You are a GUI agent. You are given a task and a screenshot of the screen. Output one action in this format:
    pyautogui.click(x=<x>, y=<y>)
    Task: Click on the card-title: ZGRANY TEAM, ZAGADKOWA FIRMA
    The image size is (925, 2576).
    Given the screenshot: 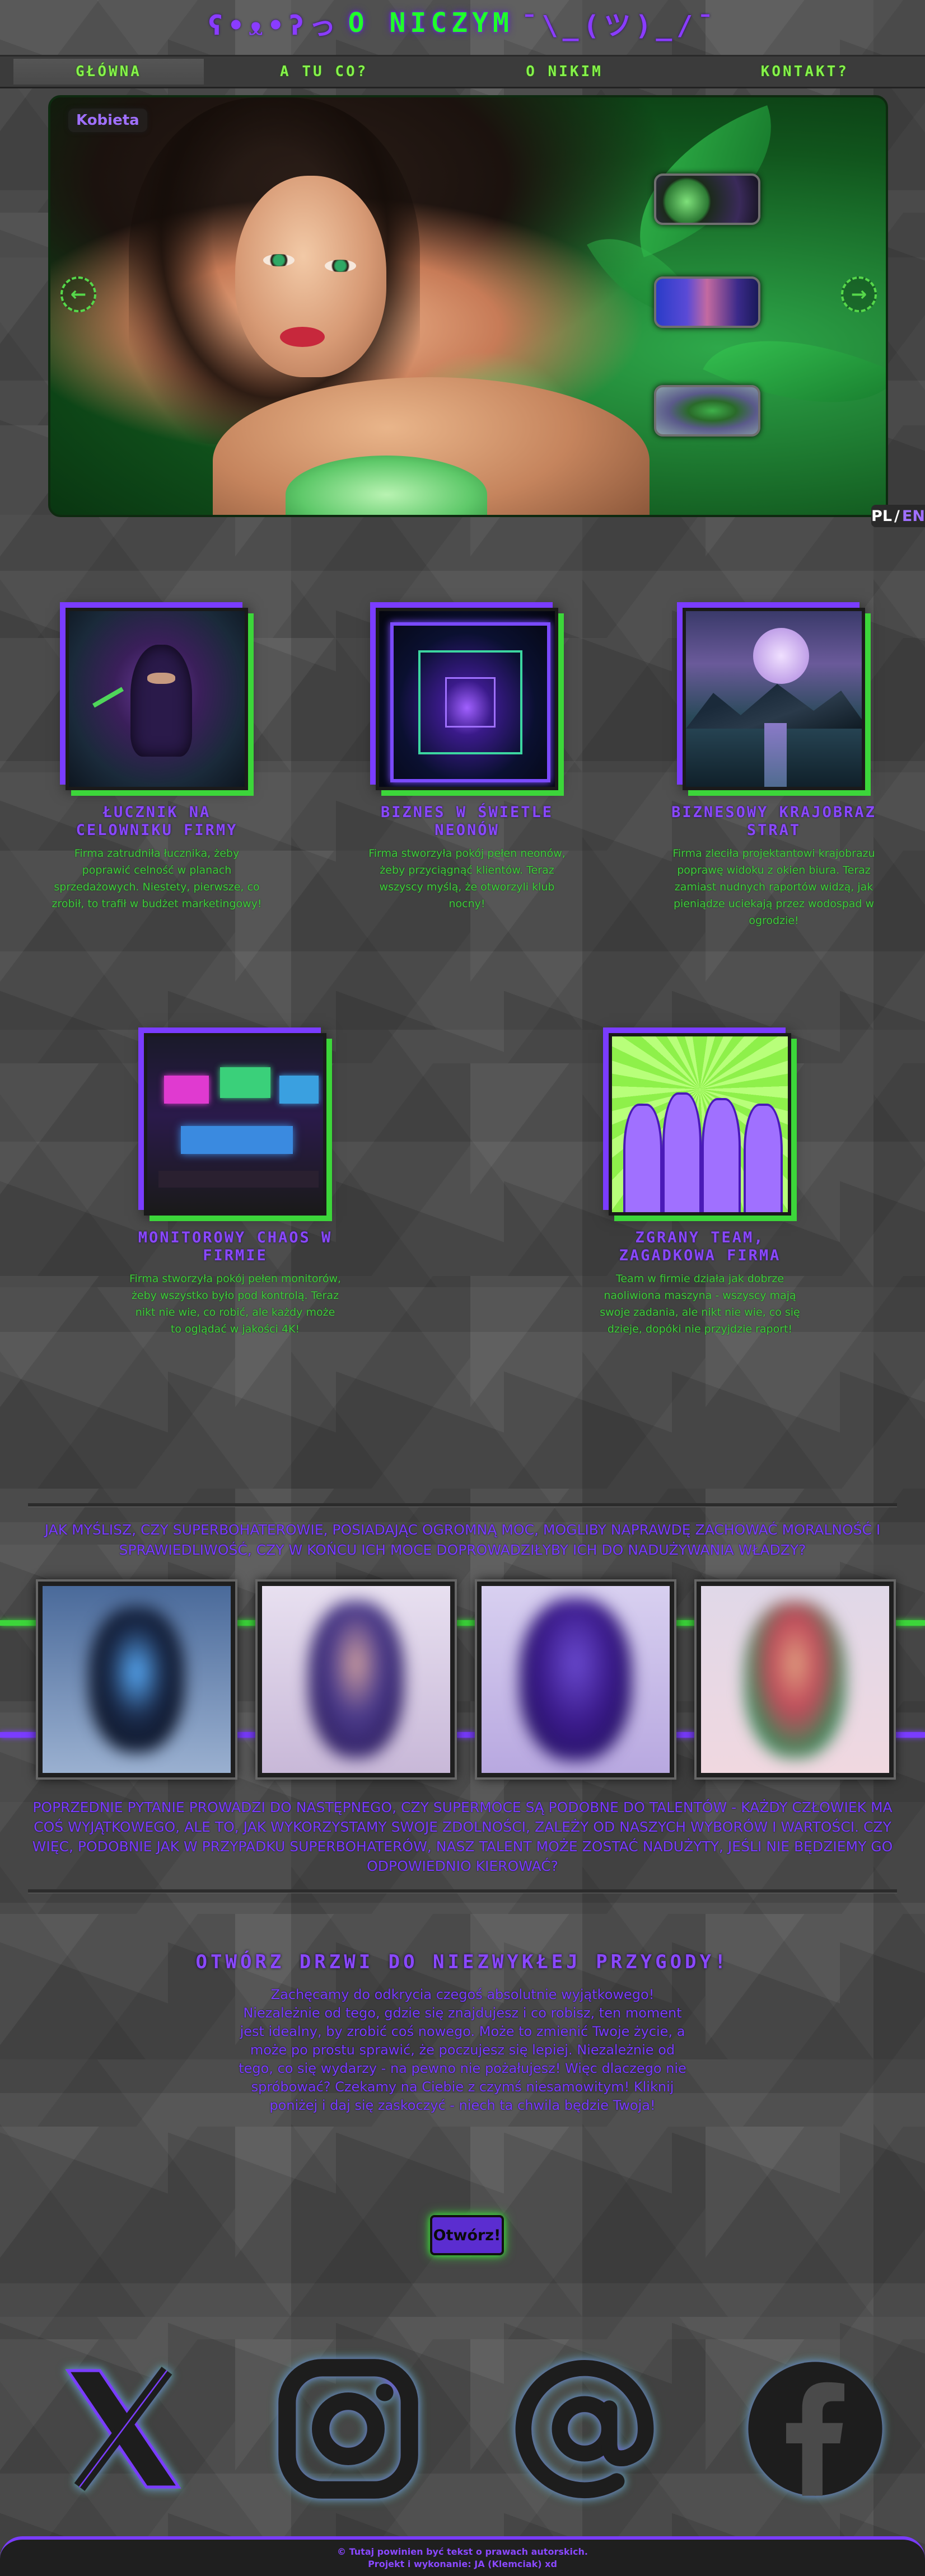 What is the action you would take?
    pyautogui.click(x=700, y=1246)
    